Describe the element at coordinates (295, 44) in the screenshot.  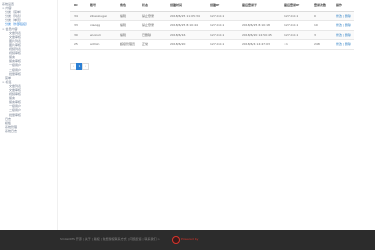
I see `table-cell: ::1` at that location.